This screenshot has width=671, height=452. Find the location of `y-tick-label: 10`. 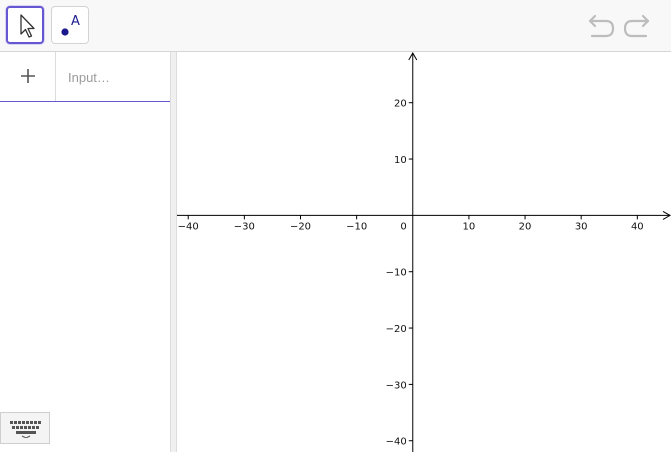

y-tick-label: 10 is located at coordinates (400, 160).